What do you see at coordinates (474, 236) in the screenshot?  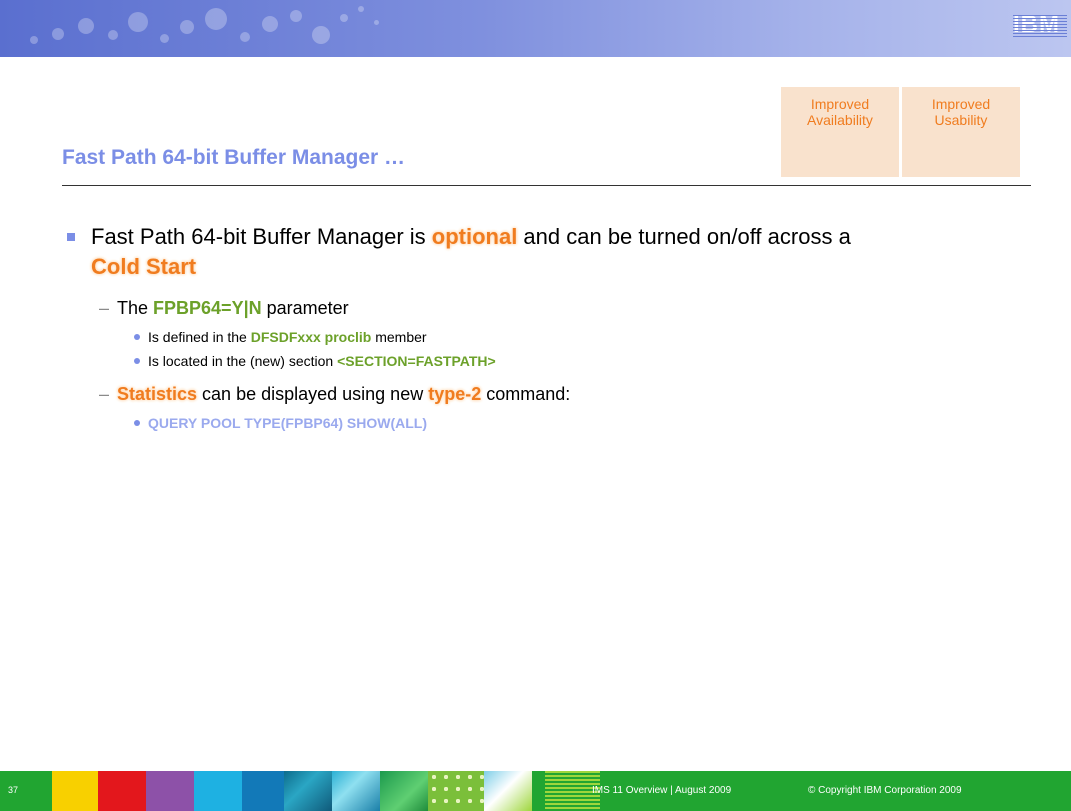 I see `highlight-optional: optional` at bounding box center [474, 236].